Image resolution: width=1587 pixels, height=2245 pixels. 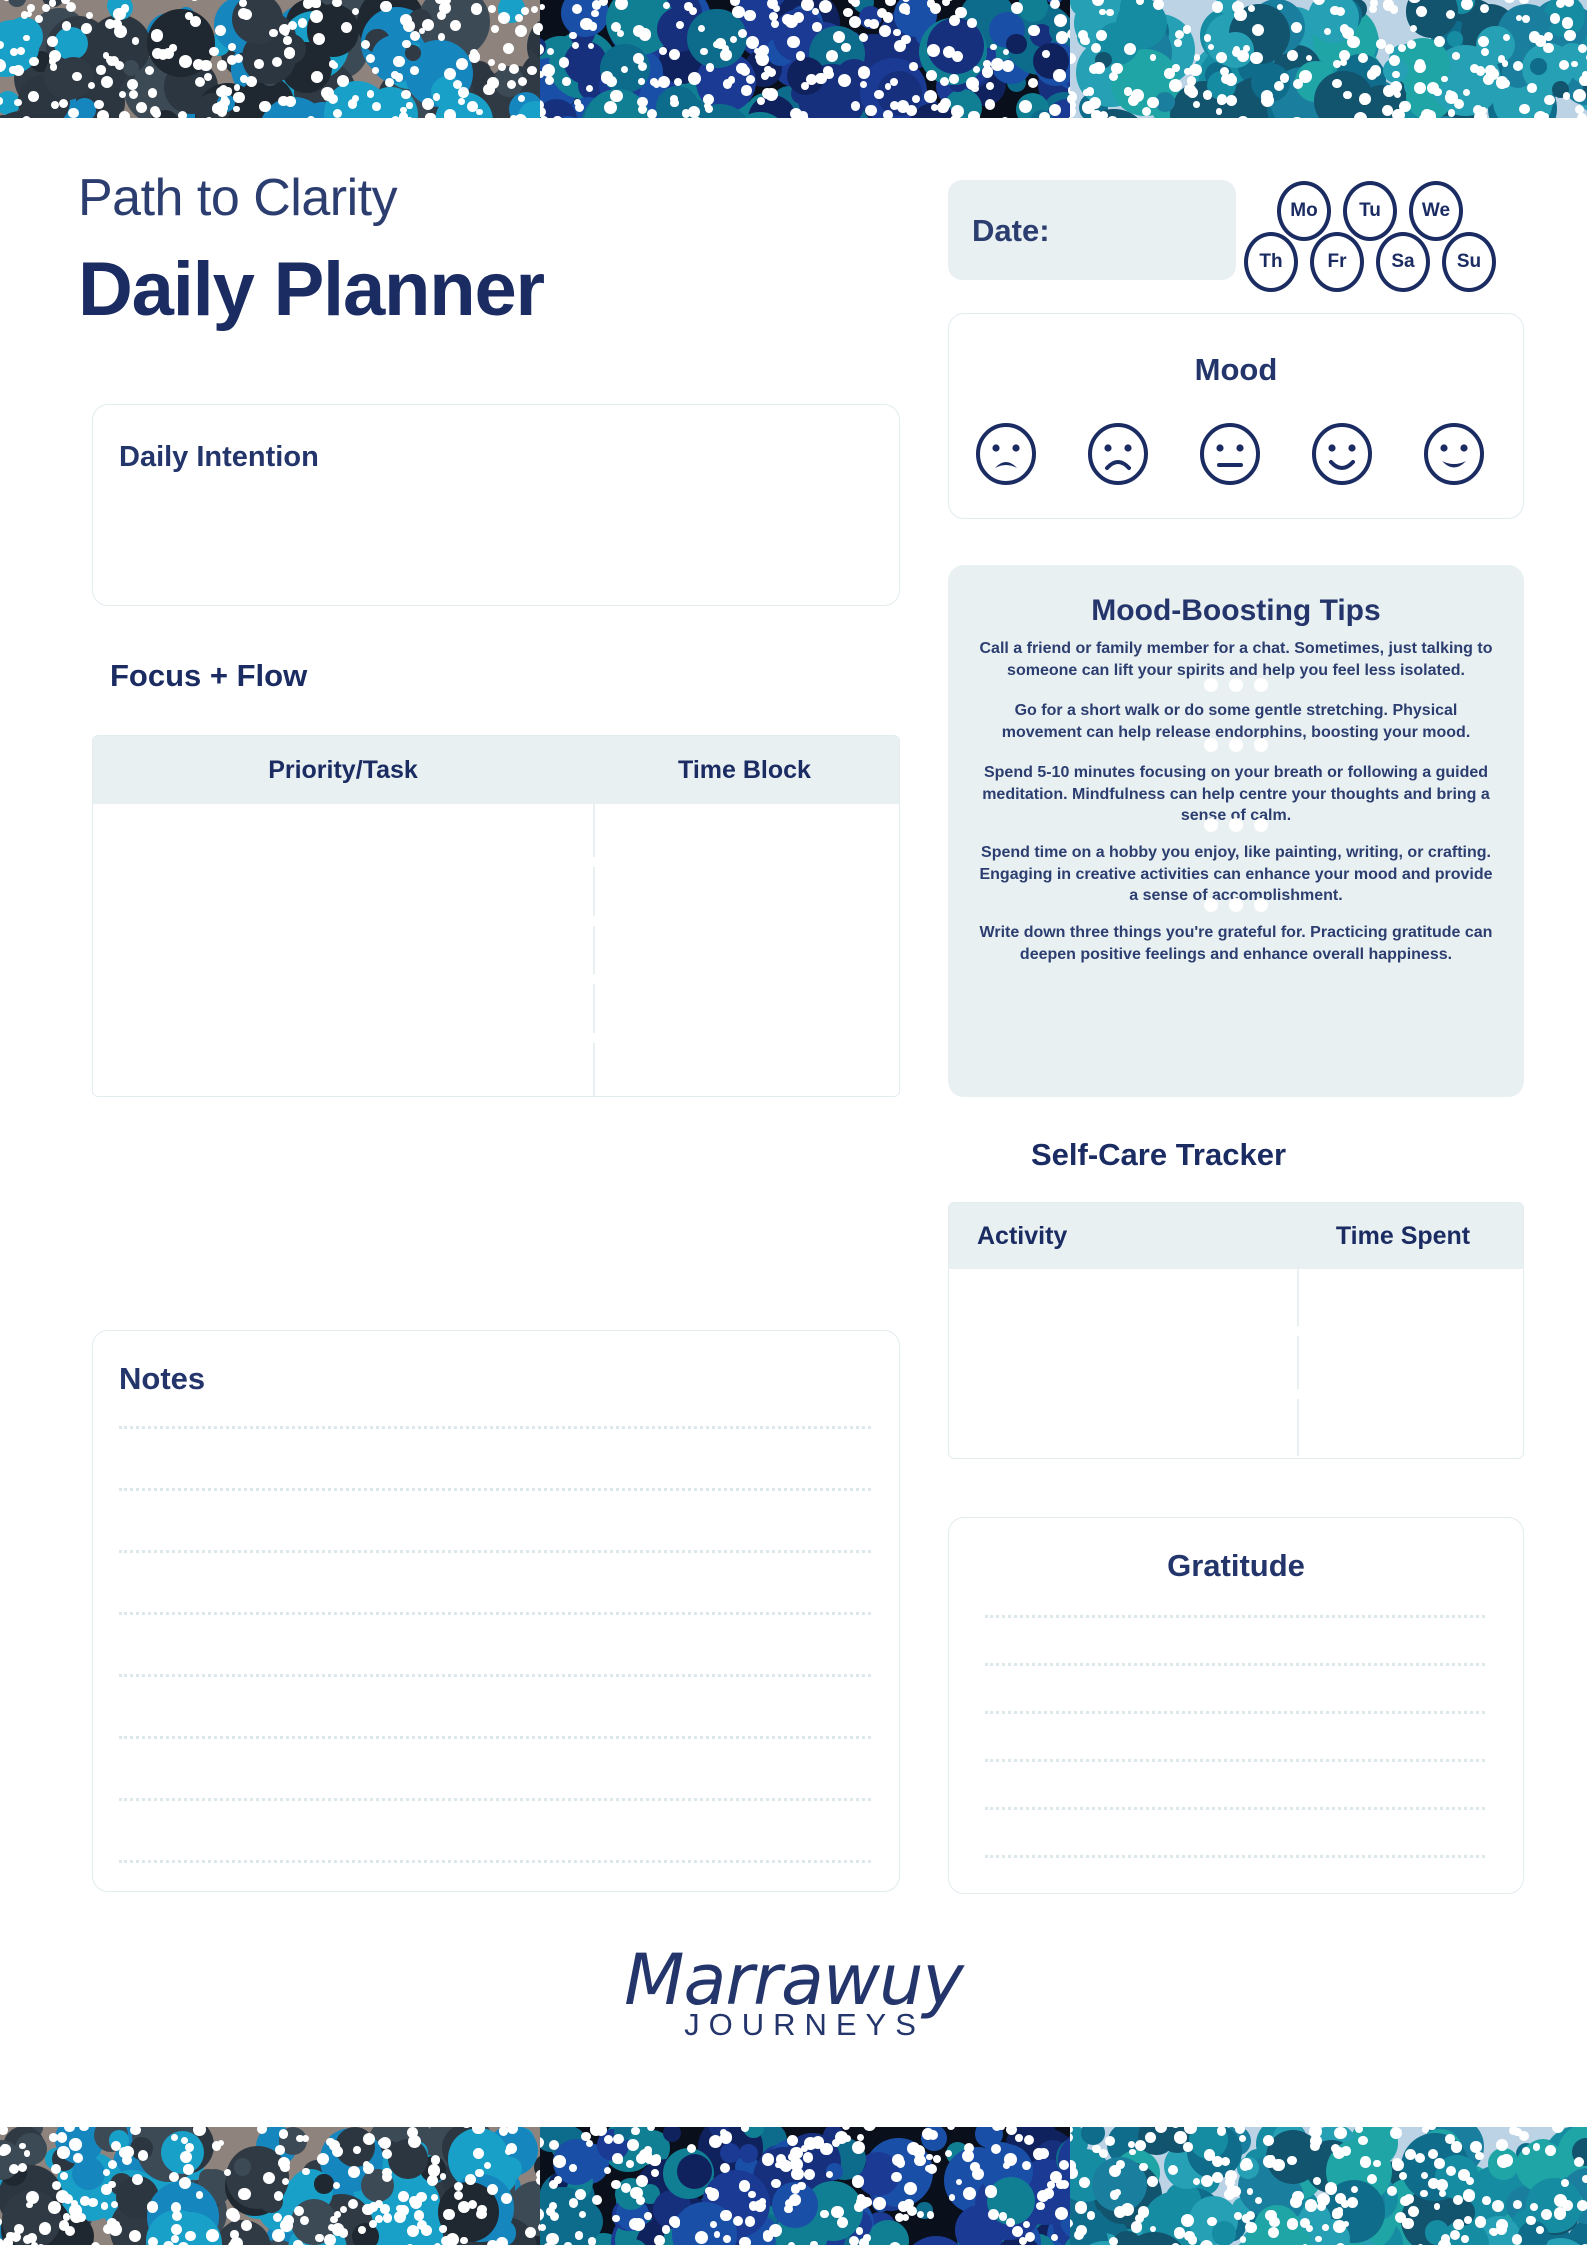 What do you see at coordinates (1436, 211) in the screenshot?
I see `day-circle-we: We` at bounding box center [1436, 211].